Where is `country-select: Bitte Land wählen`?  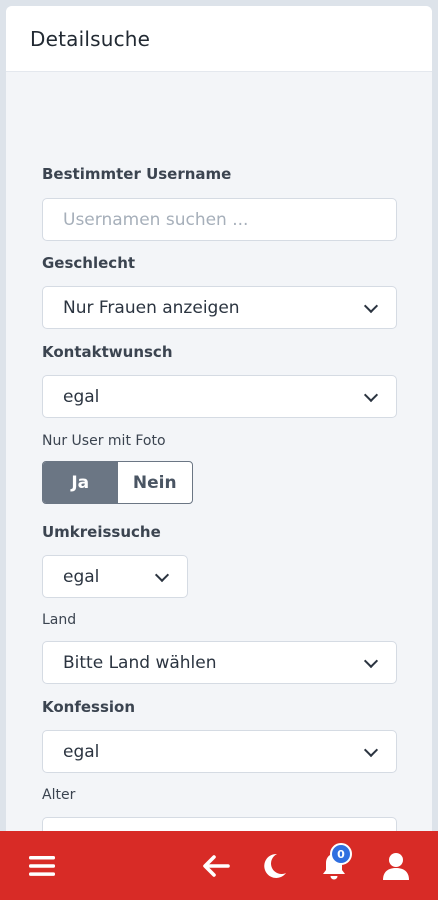 country-select: Bitte Land wählen is located at coordinates (219, 662).